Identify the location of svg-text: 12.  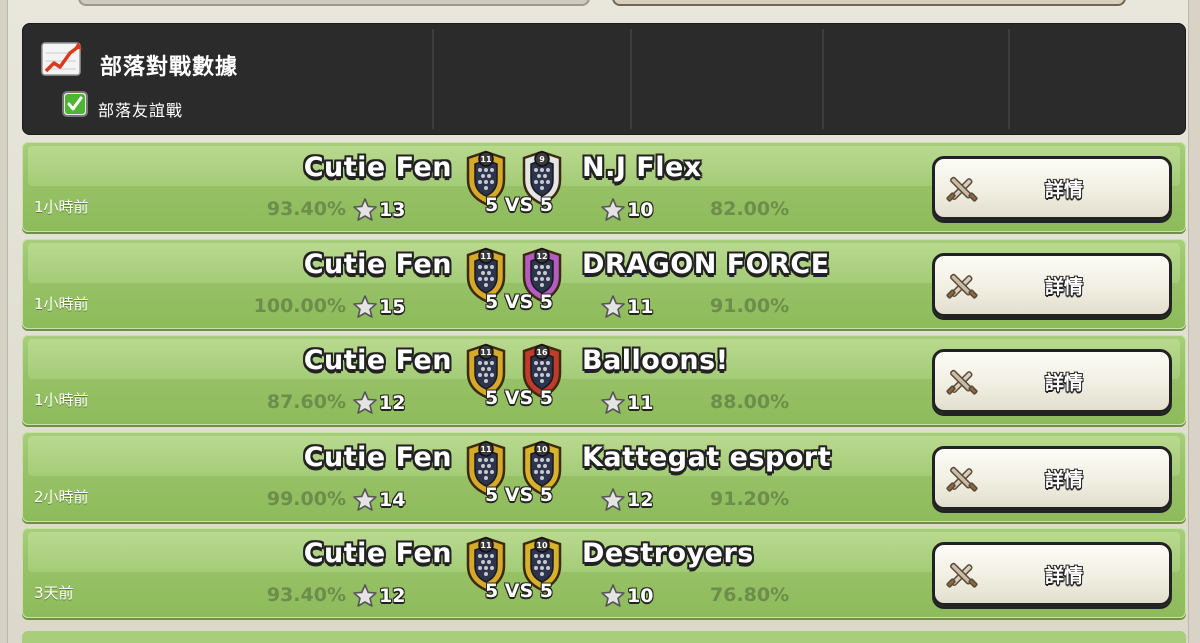
(541, 256).